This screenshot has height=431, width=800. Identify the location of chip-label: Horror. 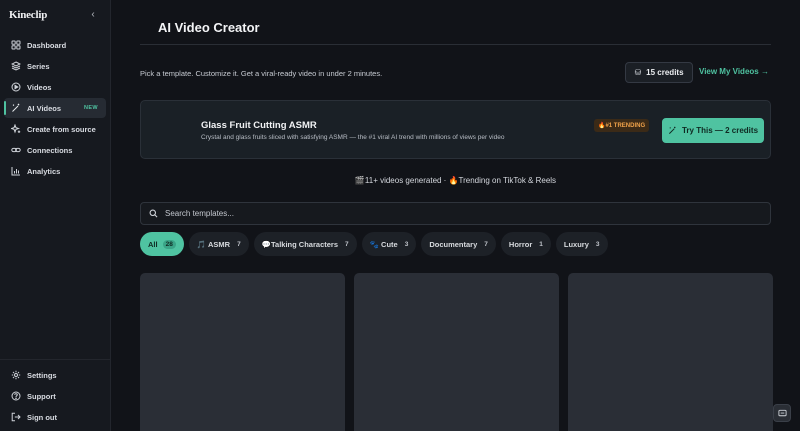
(520, 244).